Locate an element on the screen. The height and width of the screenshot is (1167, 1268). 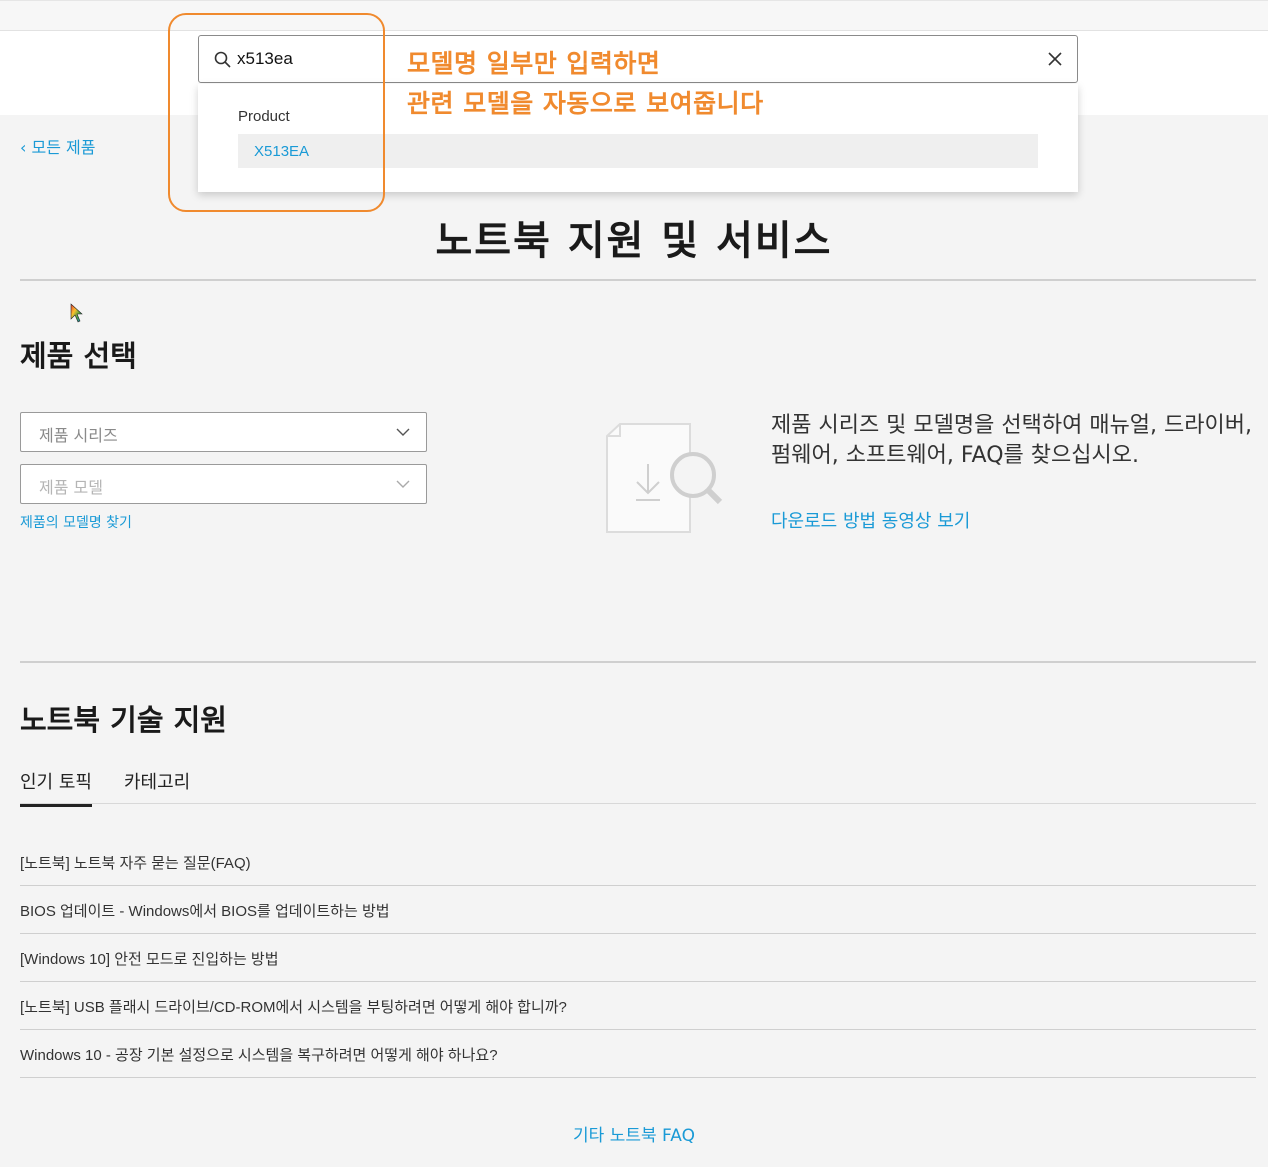
annotation-line-2: 관련 모델을 자동으로 보여줍니다 is located at coordinates (585, 103).